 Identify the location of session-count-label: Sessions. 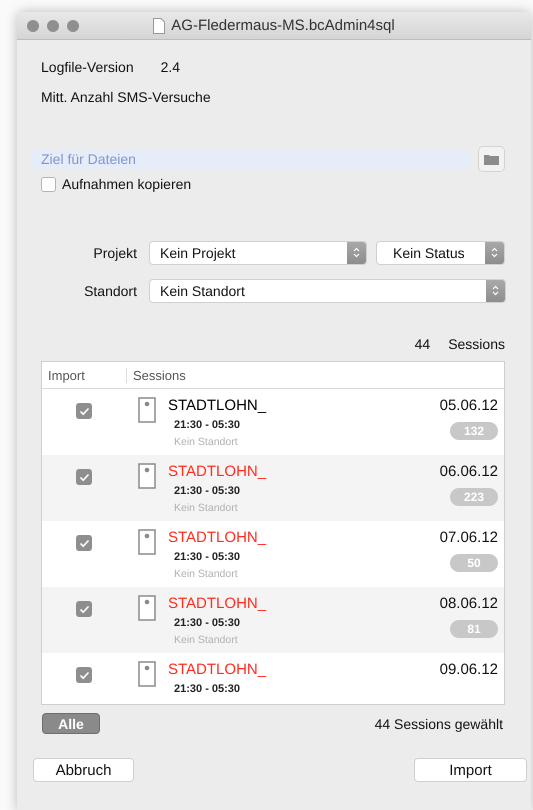
(476, 344).